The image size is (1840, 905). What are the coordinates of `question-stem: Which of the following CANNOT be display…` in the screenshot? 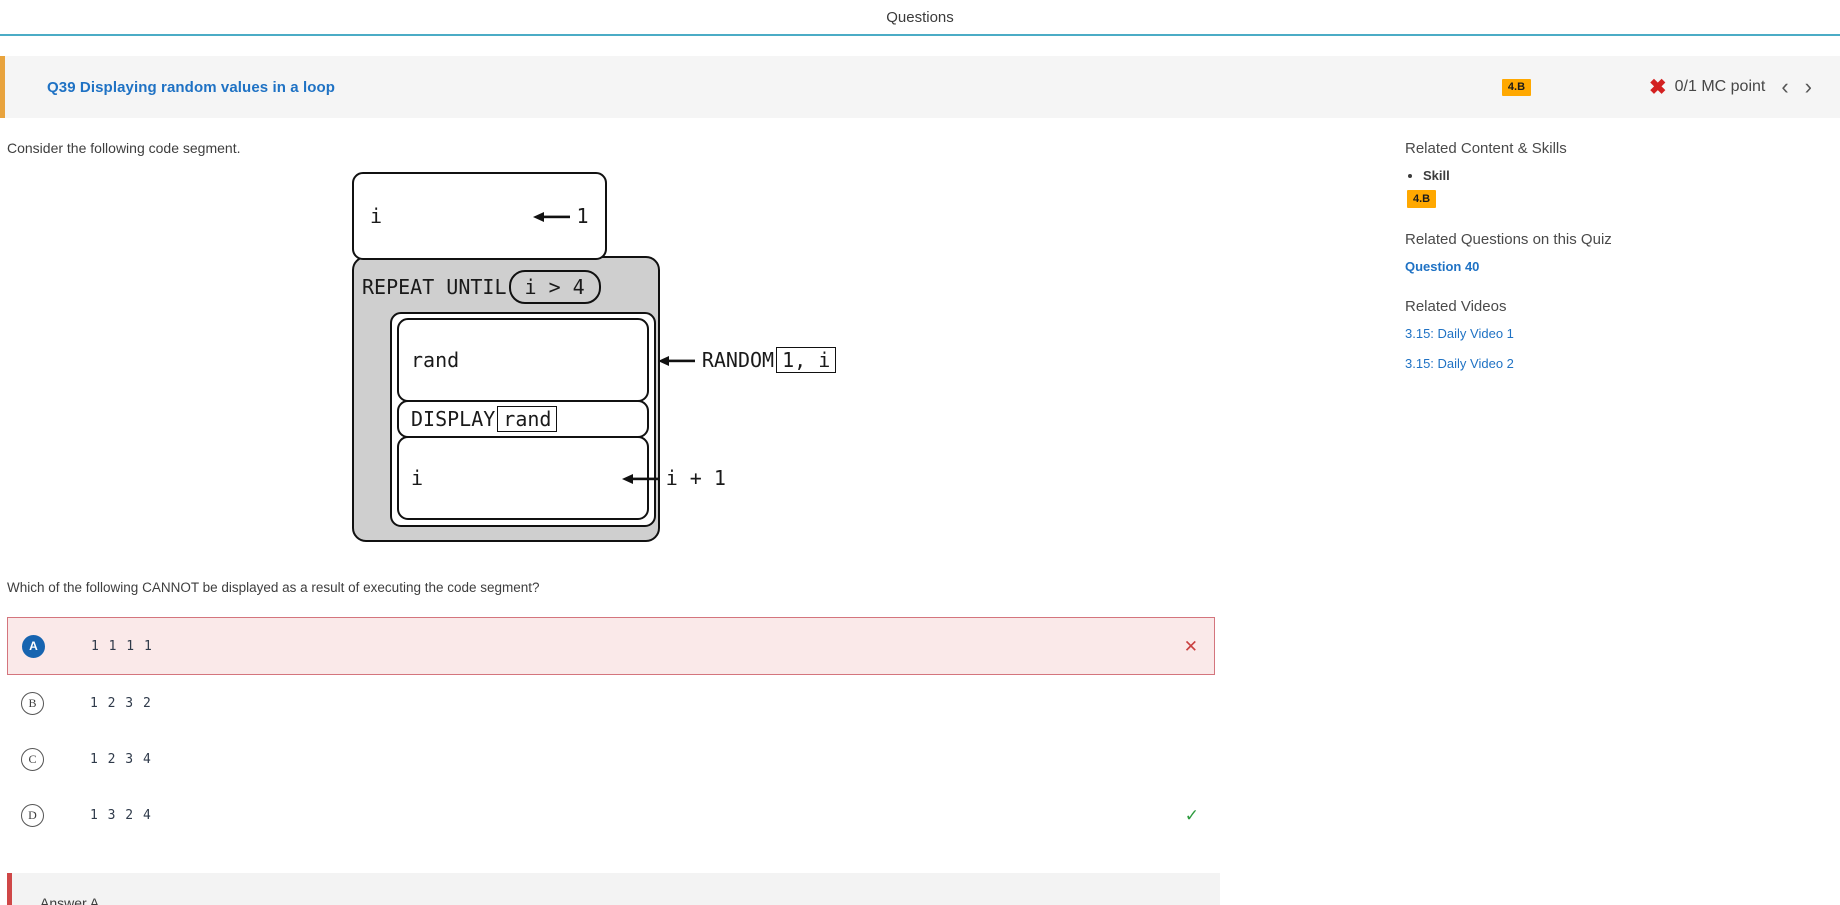 It's located at (273, 587).